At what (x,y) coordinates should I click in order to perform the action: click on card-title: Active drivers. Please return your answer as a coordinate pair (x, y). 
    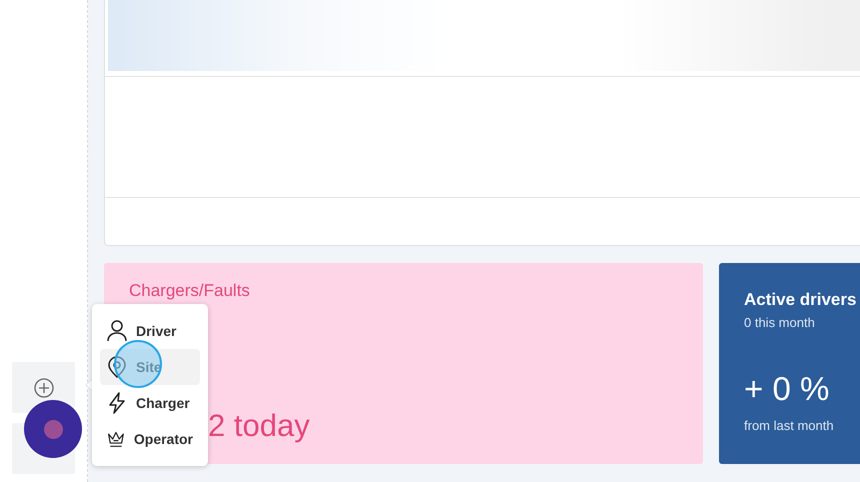
    Looking at the image, I should click on (801, 299).